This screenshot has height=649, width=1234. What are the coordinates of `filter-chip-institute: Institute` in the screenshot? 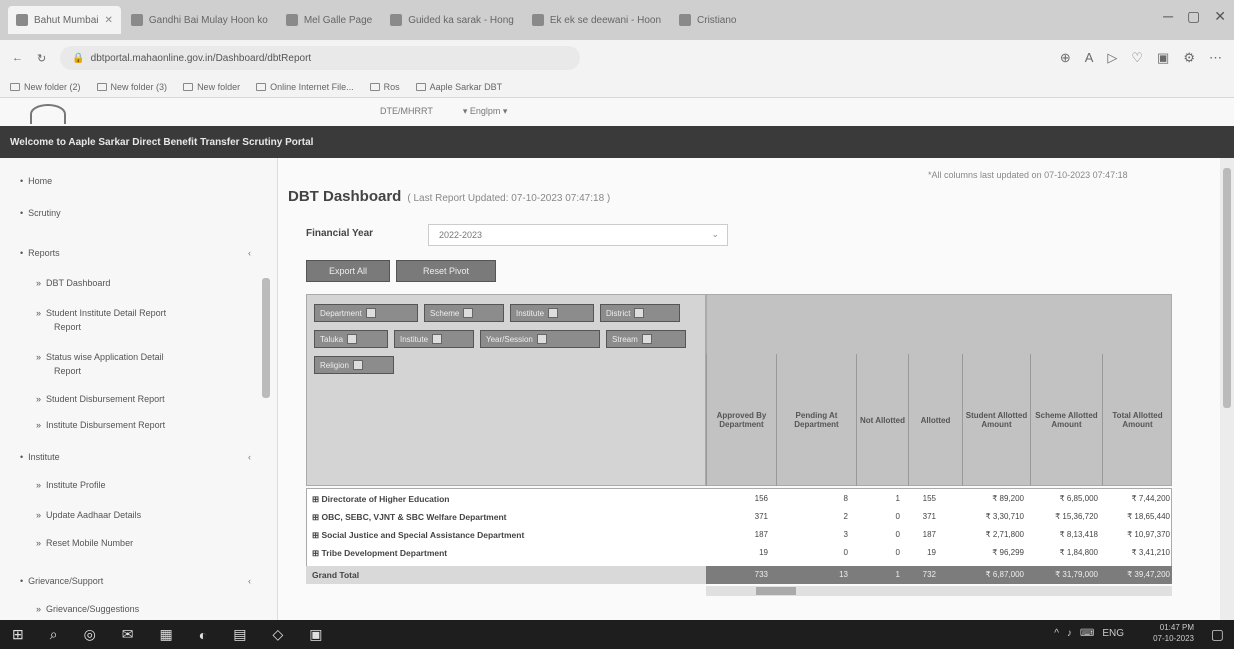 It's located at (552, 313).